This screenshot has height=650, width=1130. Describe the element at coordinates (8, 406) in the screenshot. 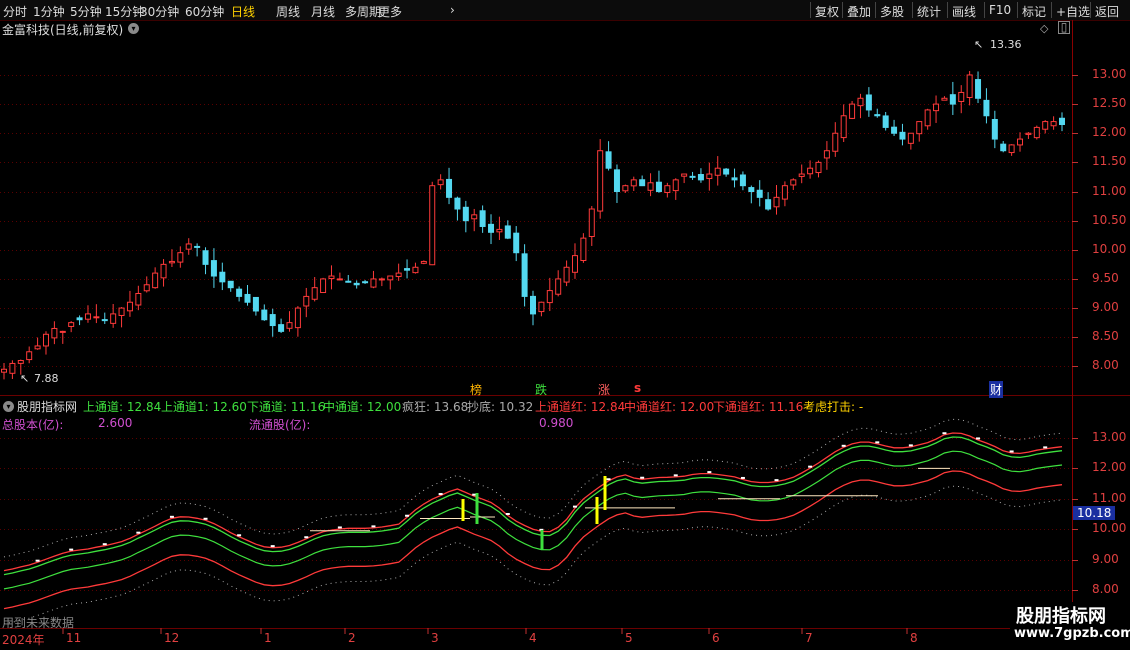

I see `indicator-menu-icon: ▾` at that location.